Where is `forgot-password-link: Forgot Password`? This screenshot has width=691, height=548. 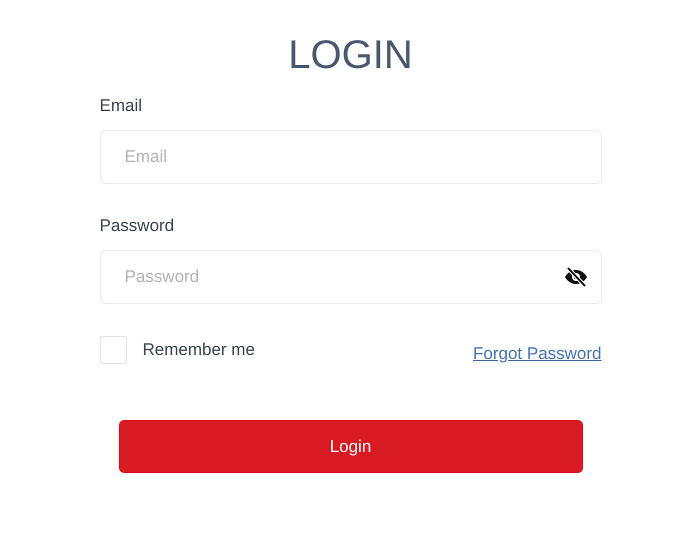 forgot-password-link: Forgot Password is located at coordinates (537, 354).